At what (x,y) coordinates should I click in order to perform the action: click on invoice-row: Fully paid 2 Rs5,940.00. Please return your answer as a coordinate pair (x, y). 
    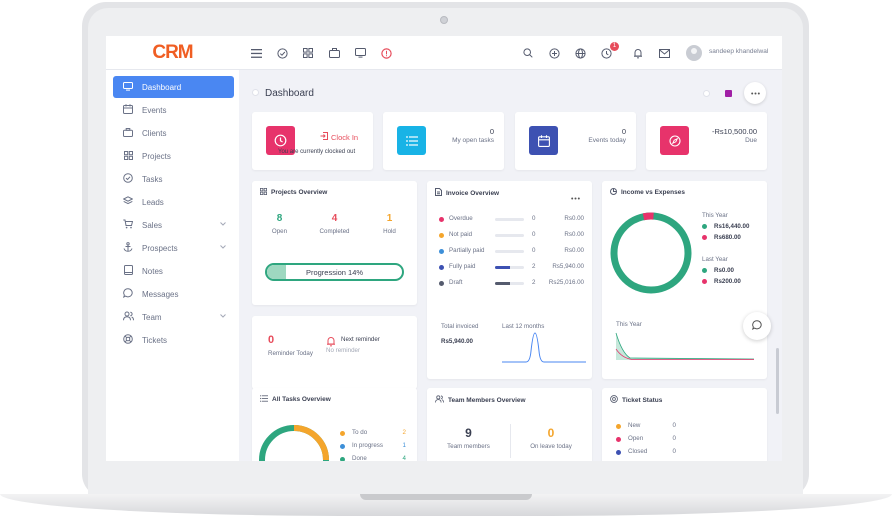
    Looking at the image, I should click on (511, 268).